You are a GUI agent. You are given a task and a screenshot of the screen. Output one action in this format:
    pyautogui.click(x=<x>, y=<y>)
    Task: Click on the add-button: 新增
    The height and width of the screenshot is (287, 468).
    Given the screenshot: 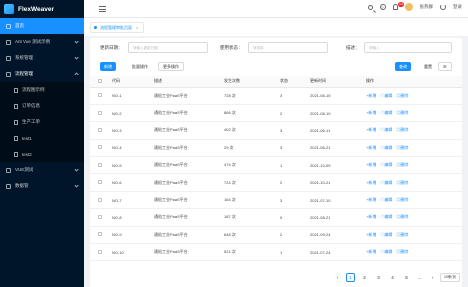 What is the action you would take?
    pyautogui.click(x=108, y=66)
    